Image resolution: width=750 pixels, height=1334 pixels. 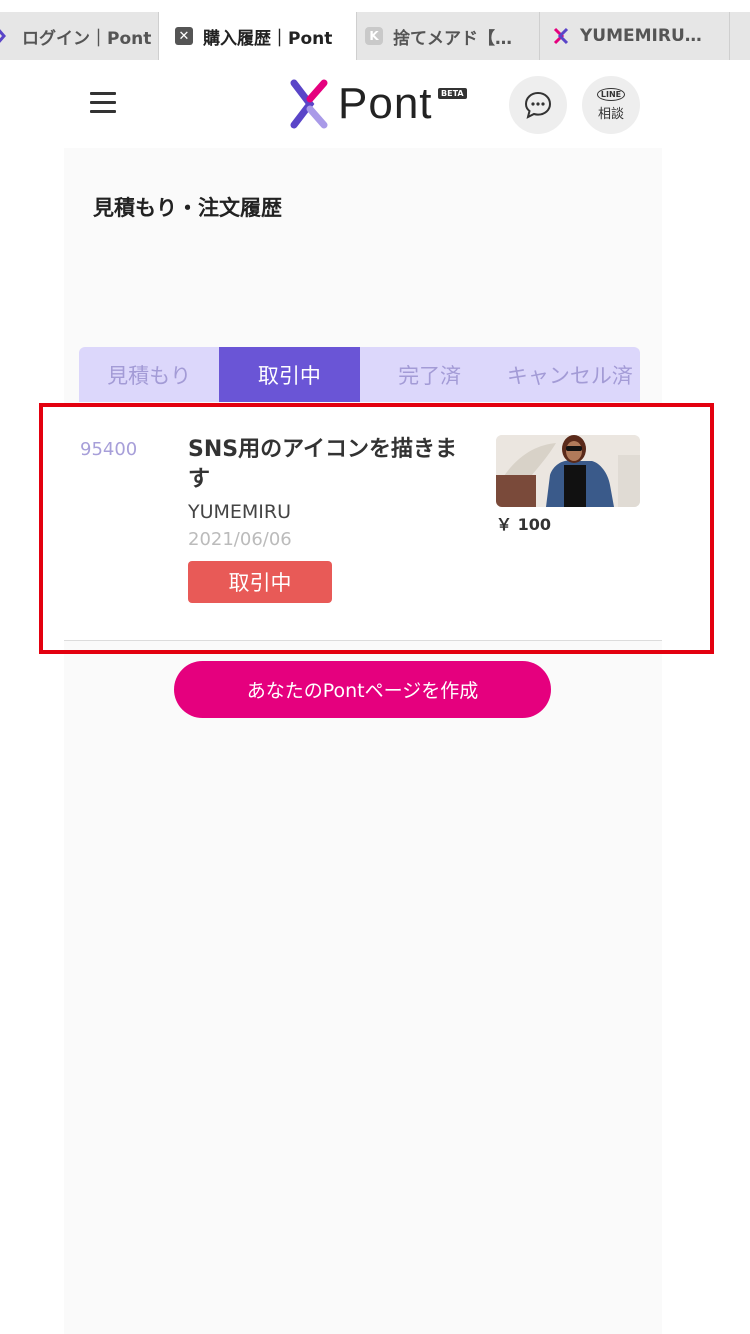 What do you see at coordinates (103, 103) in the screenshot?
I see `menu-icon` at bounding box center [103, 103].